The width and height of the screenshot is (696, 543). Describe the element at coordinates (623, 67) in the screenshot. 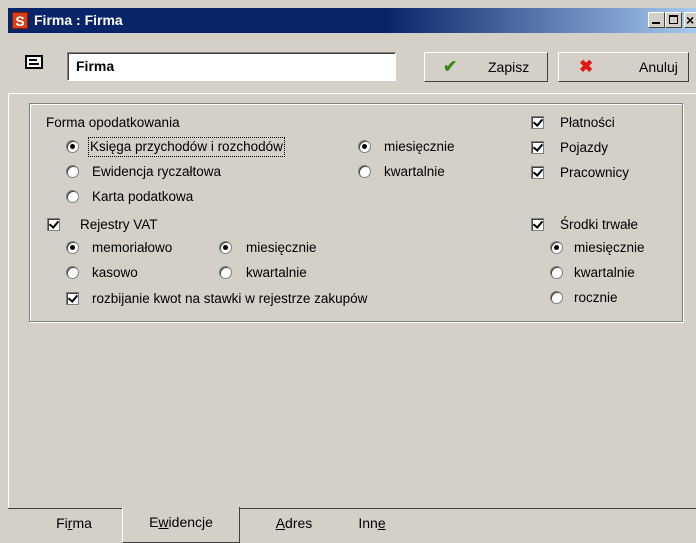

I see `cancel-button: ✖ Anuluj` at that location.